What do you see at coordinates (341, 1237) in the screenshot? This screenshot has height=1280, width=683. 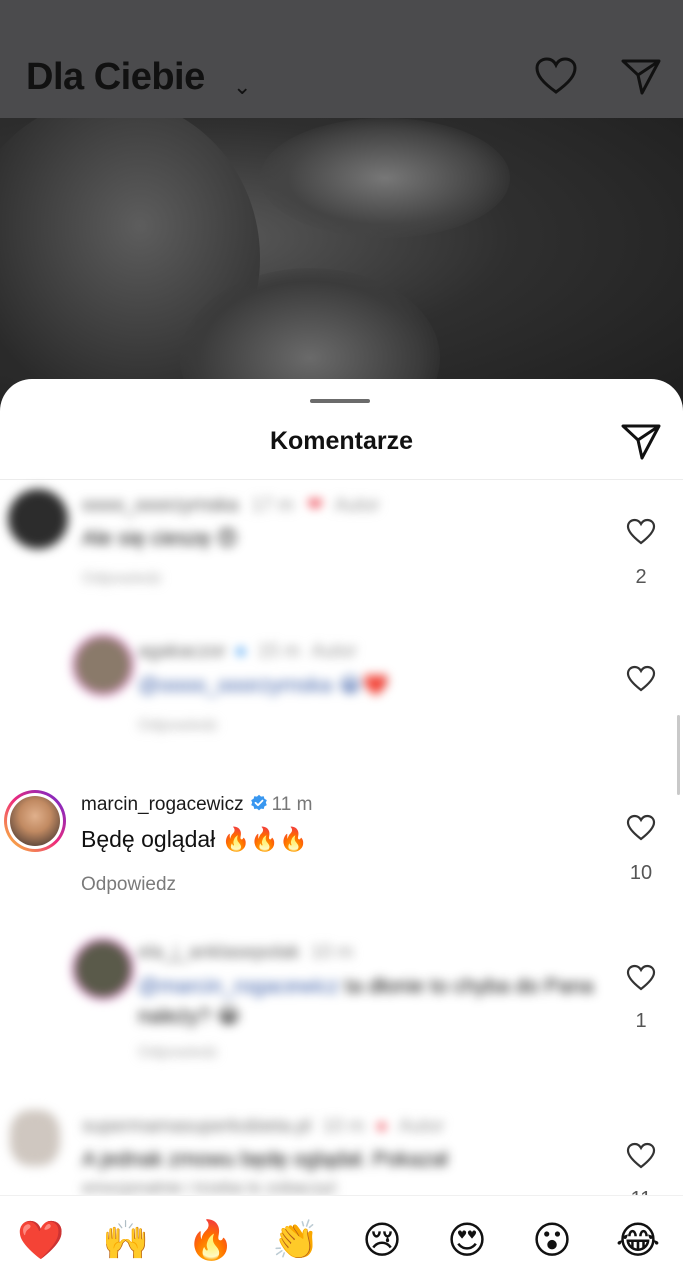 I see `emoji-reaction-bar: ❤️ 🙌 🔥 👏 😢 😍 😮 😂` at bounding box center [341, 1237].